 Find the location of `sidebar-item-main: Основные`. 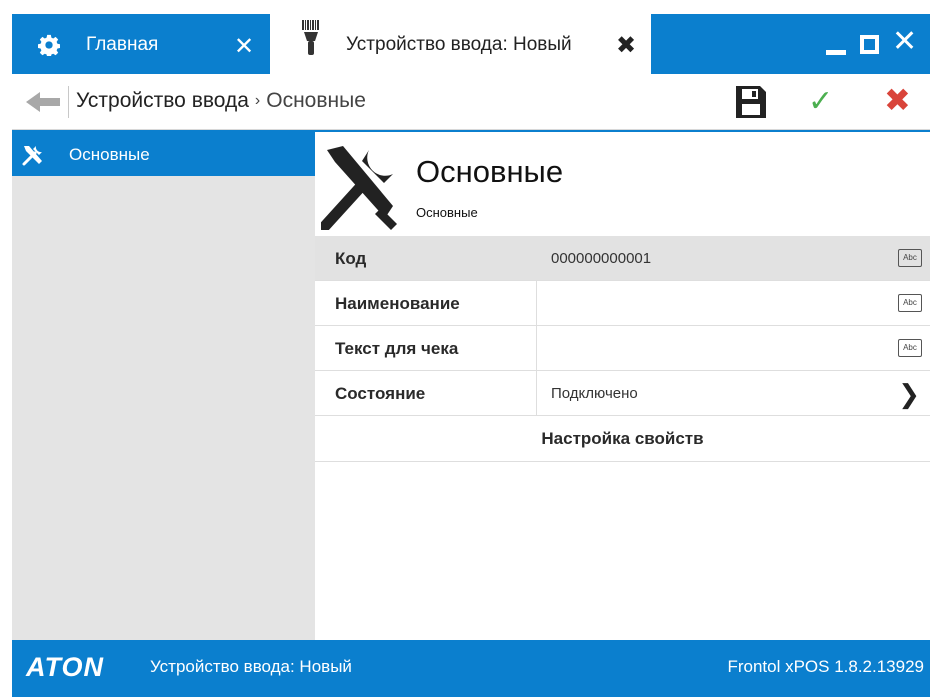

sidebar-item-main: Основные is located at coordinates (163, 154).